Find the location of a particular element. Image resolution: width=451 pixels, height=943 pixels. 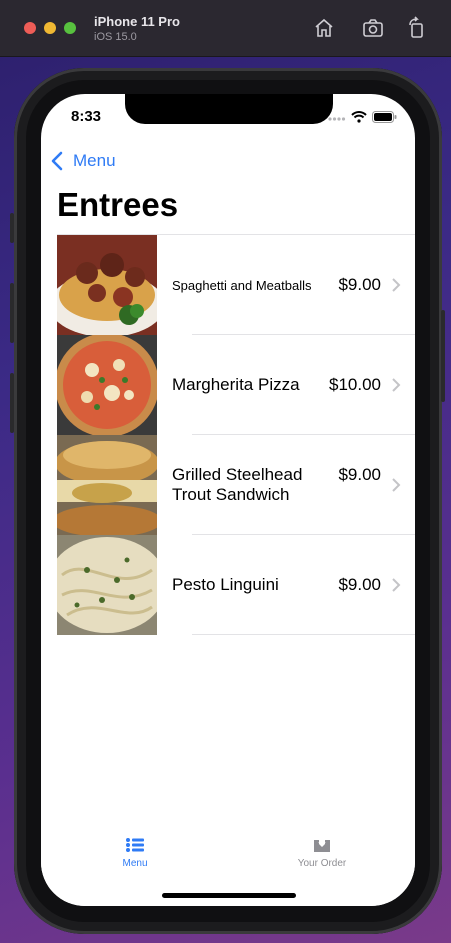

silent-switch is located at coordinates (12, 228).